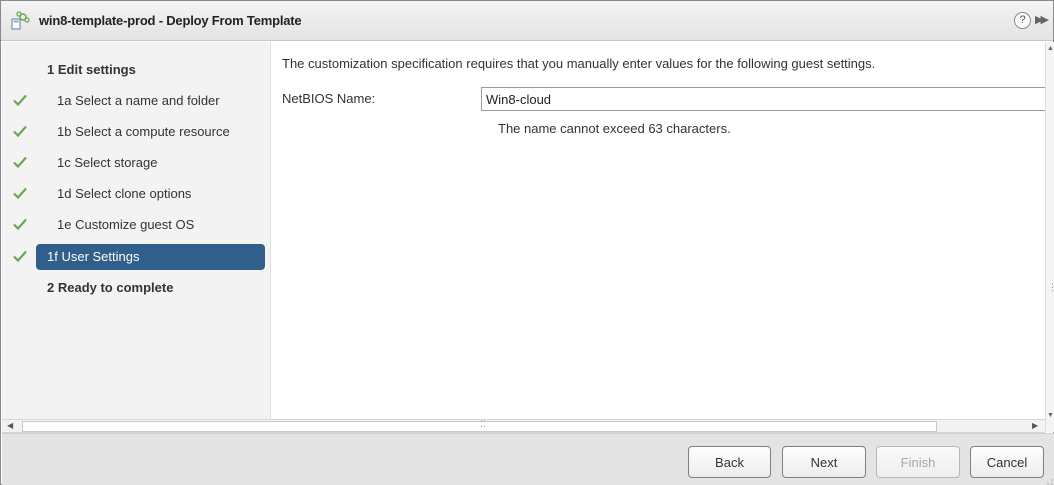 The width and height of the screenshot is (1054, 485). I want to click on nav-item-label: 1d Select clone options, so click(124, 193).